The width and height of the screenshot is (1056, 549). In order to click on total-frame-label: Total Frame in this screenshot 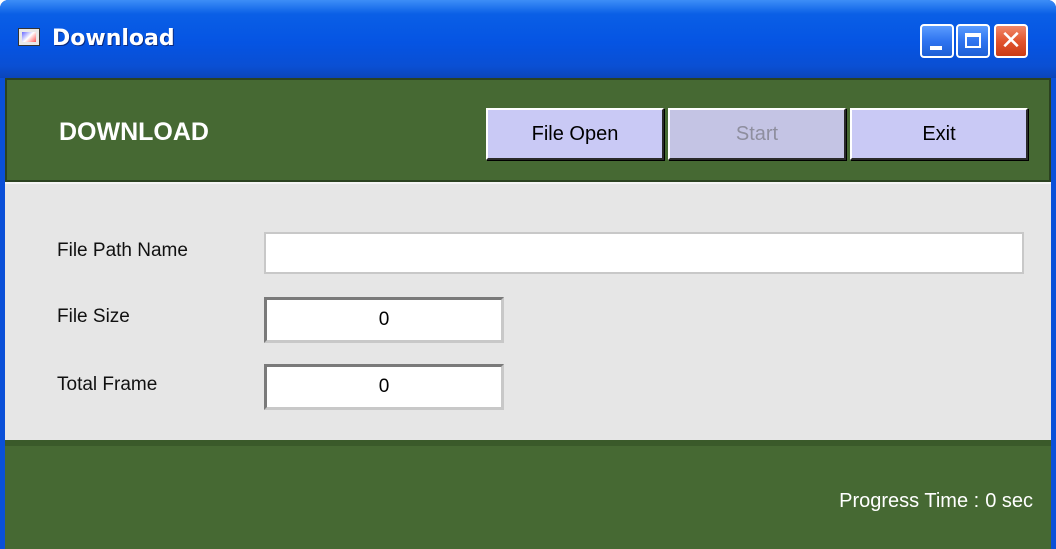, I will do `click(107, 384)`.